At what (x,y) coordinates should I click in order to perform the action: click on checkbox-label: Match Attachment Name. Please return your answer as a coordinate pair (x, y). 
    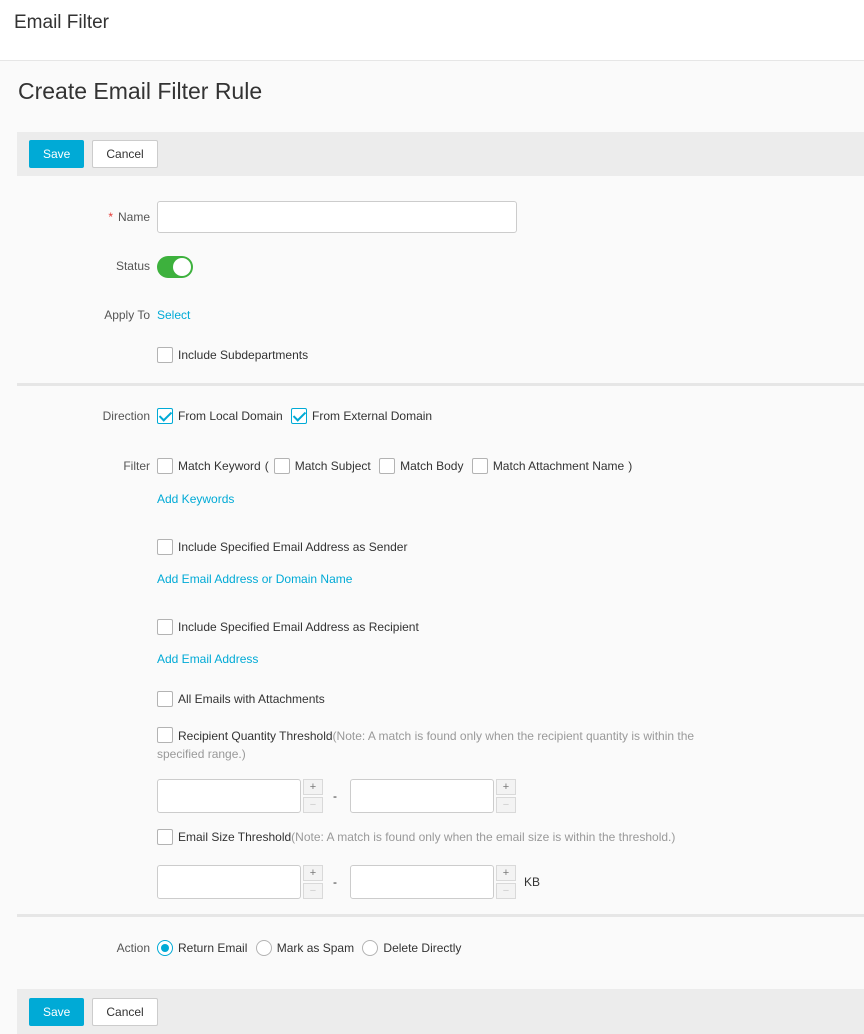
    Looking at the image, I should click on (558, 466).